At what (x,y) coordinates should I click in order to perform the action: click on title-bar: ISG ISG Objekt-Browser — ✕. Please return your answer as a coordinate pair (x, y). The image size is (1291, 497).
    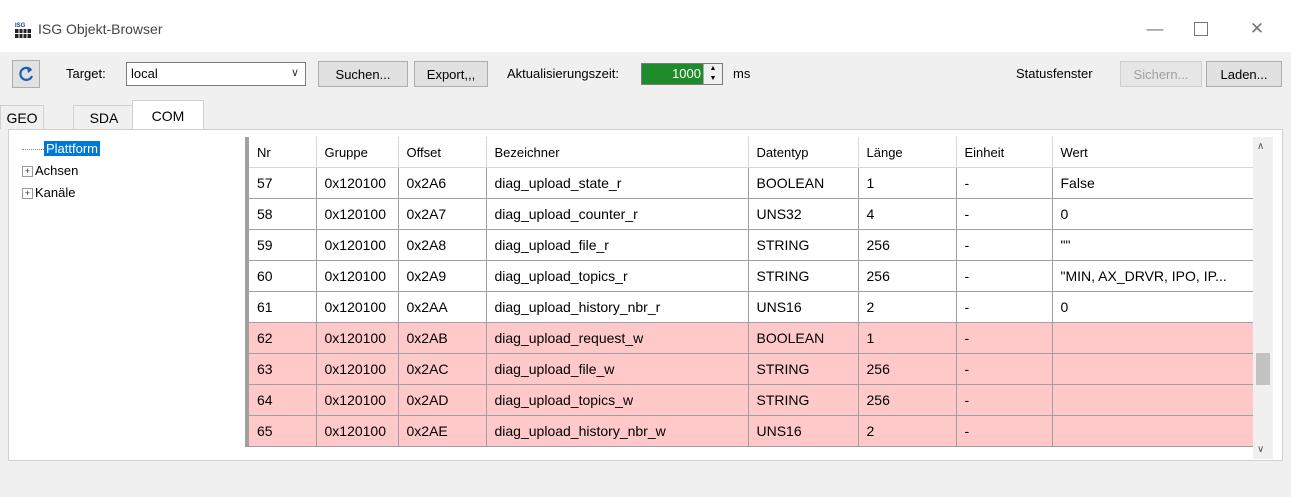
    Looking at the image, I should click on (645, 26).